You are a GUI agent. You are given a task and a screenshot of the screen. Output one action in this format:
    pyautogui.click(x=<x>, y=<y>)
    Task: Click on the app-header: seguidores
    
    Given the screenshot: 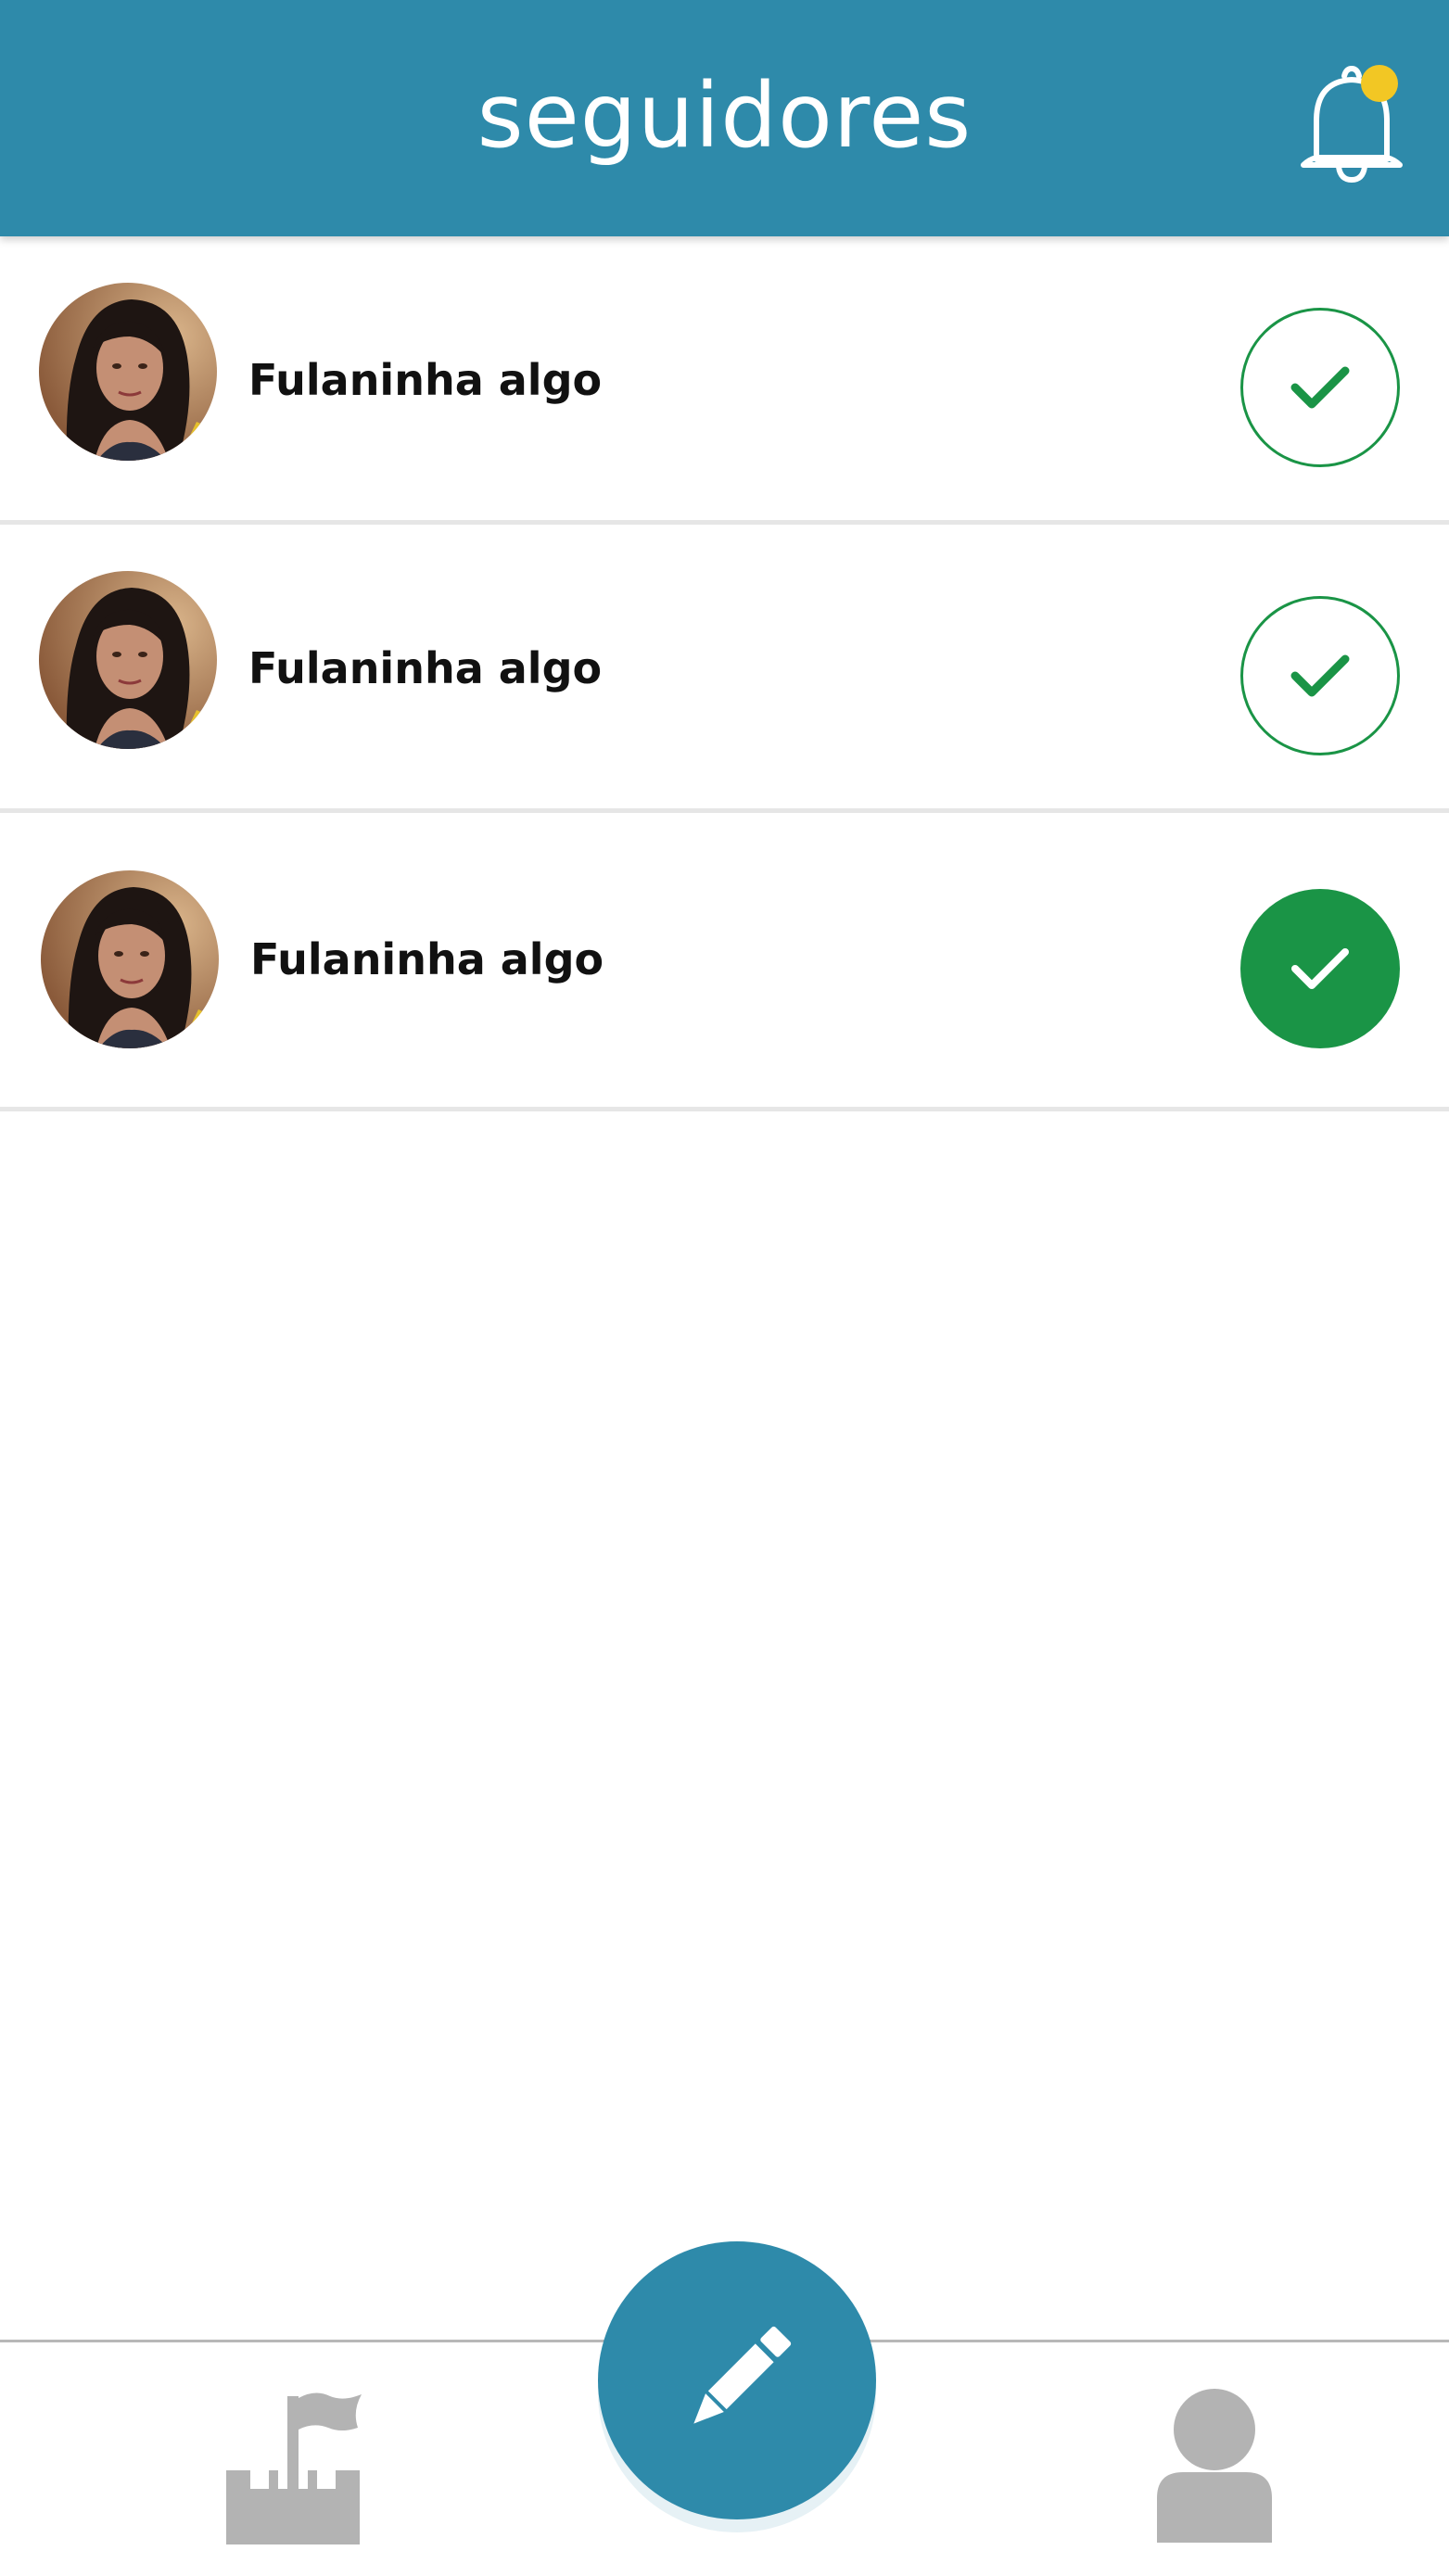 What is the action you would take?
    pyautogui.click(x=724, y=118)
    